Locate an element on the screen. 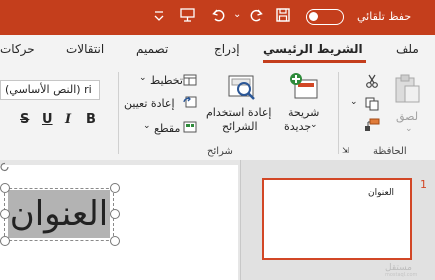 This screenshot has width=435, height=280. title-placeholder-text: العنوان is located at coordinates (59, 214).